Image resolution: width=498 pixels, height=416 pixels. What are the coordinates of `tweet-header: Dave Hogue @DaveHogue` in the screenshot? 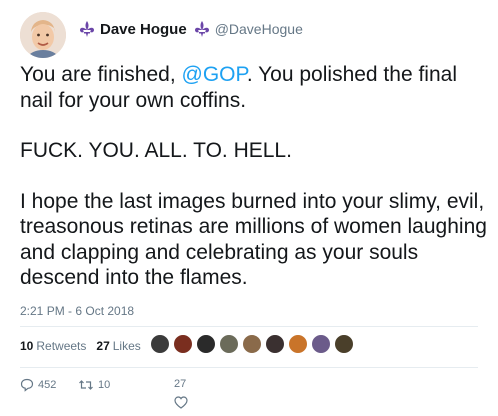 It's located at (250, 36).